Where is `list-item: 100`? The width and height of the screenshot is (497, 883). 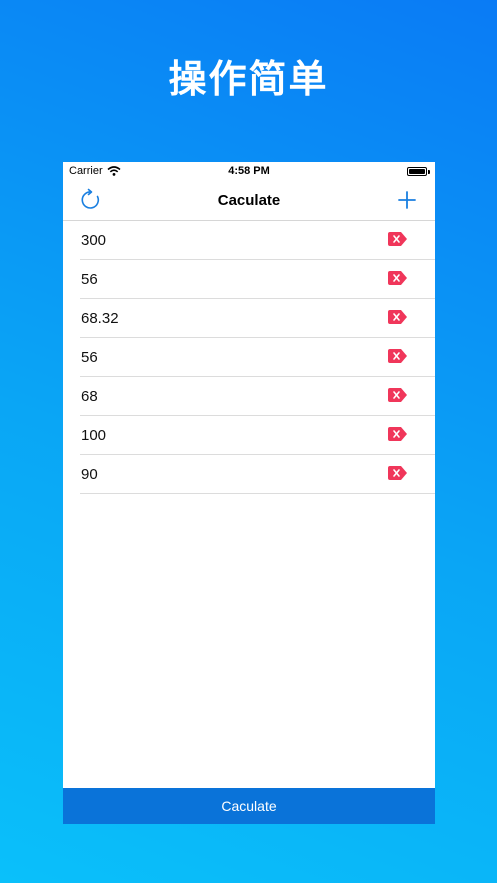 list-item: 100 is located at coordinates (257, 435).